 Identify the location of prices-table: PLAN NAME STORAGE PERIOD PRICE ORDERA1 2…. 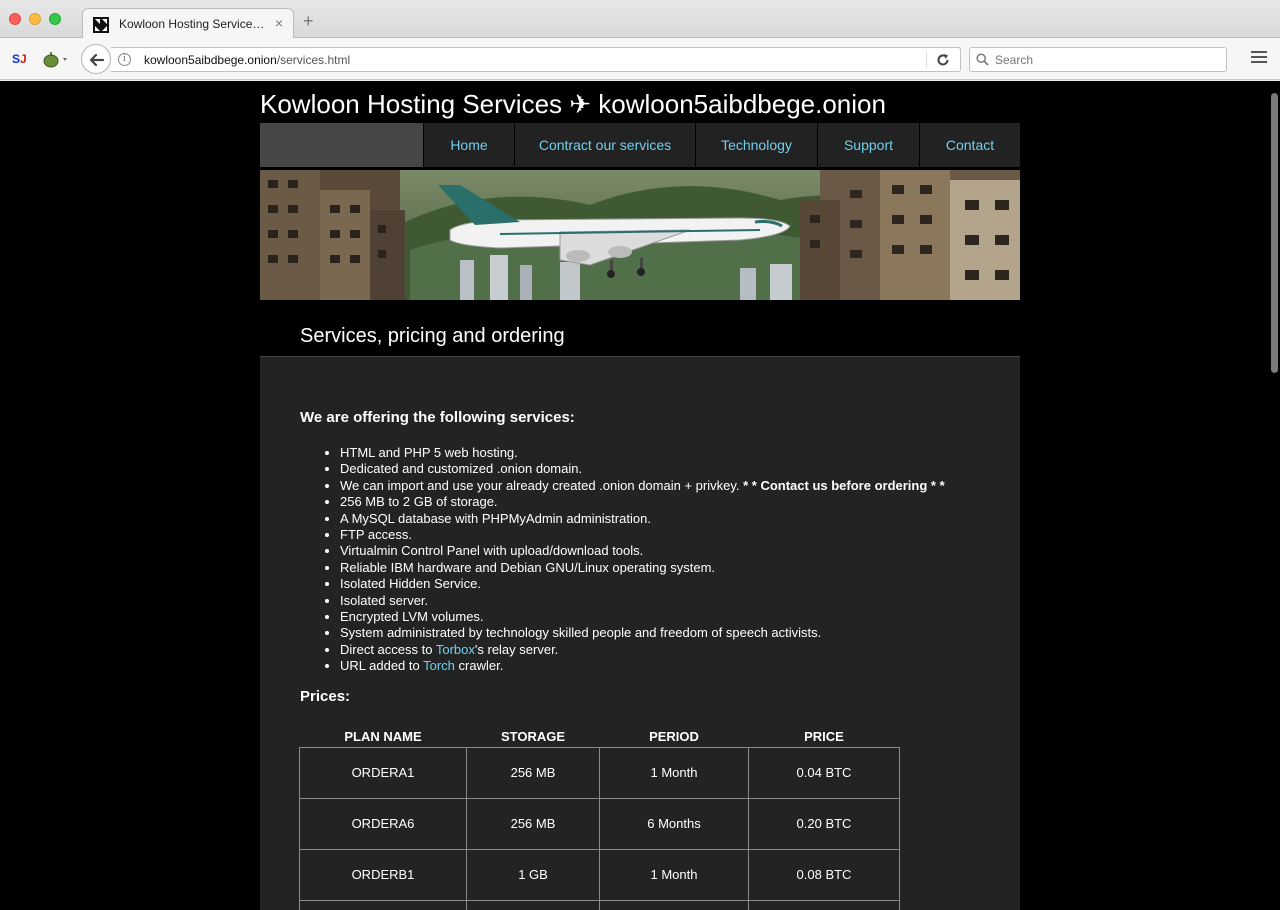
(599, 818).